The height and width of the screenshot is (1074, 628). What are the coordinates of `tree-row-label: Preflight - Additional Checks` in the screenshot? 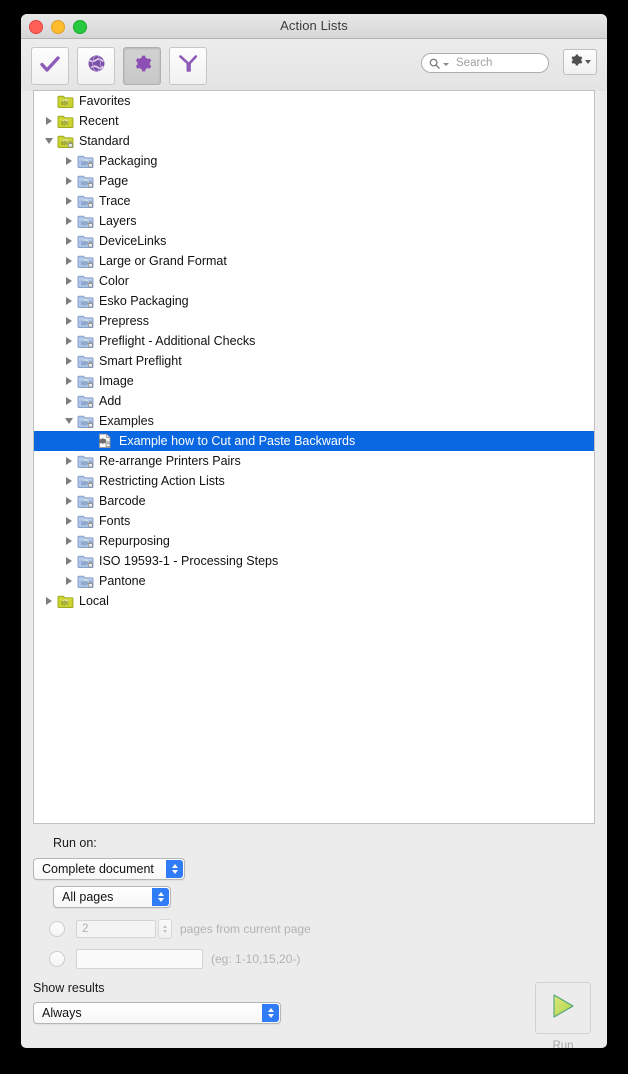 It's located at (177, 341).